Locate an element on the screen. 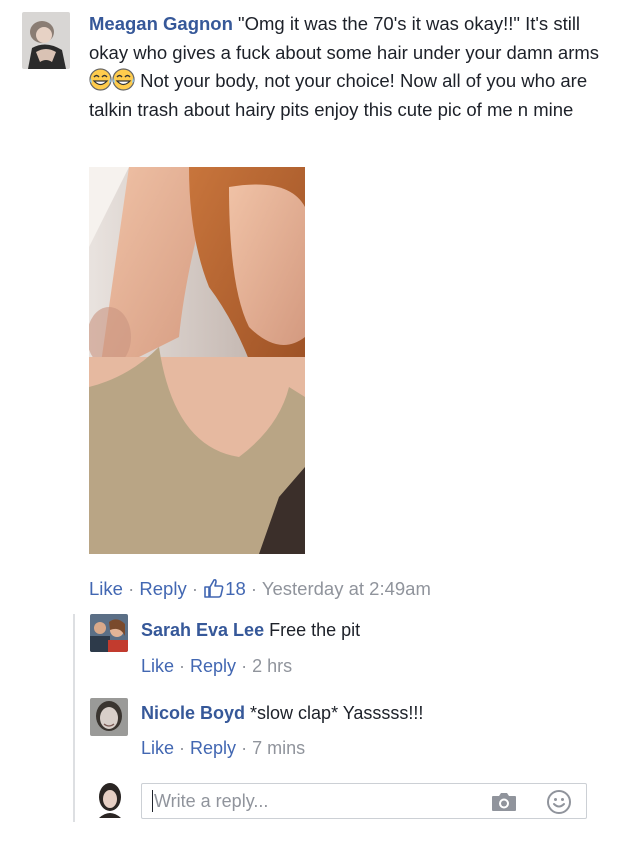 This screenshot has height=843, width=625. reply-text: *slow clap* Yasssss!!! is located at coordinates (334, 713).